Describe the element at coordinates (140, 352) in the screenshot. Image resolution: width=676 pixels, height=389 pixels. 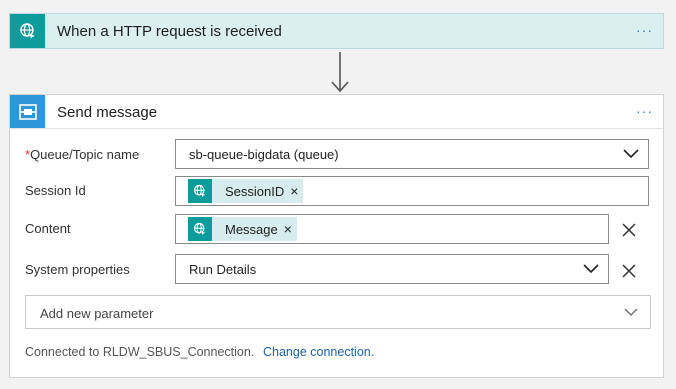
I see `connection-status: Connected to RLDW_SBUS_Connection.` at that location.